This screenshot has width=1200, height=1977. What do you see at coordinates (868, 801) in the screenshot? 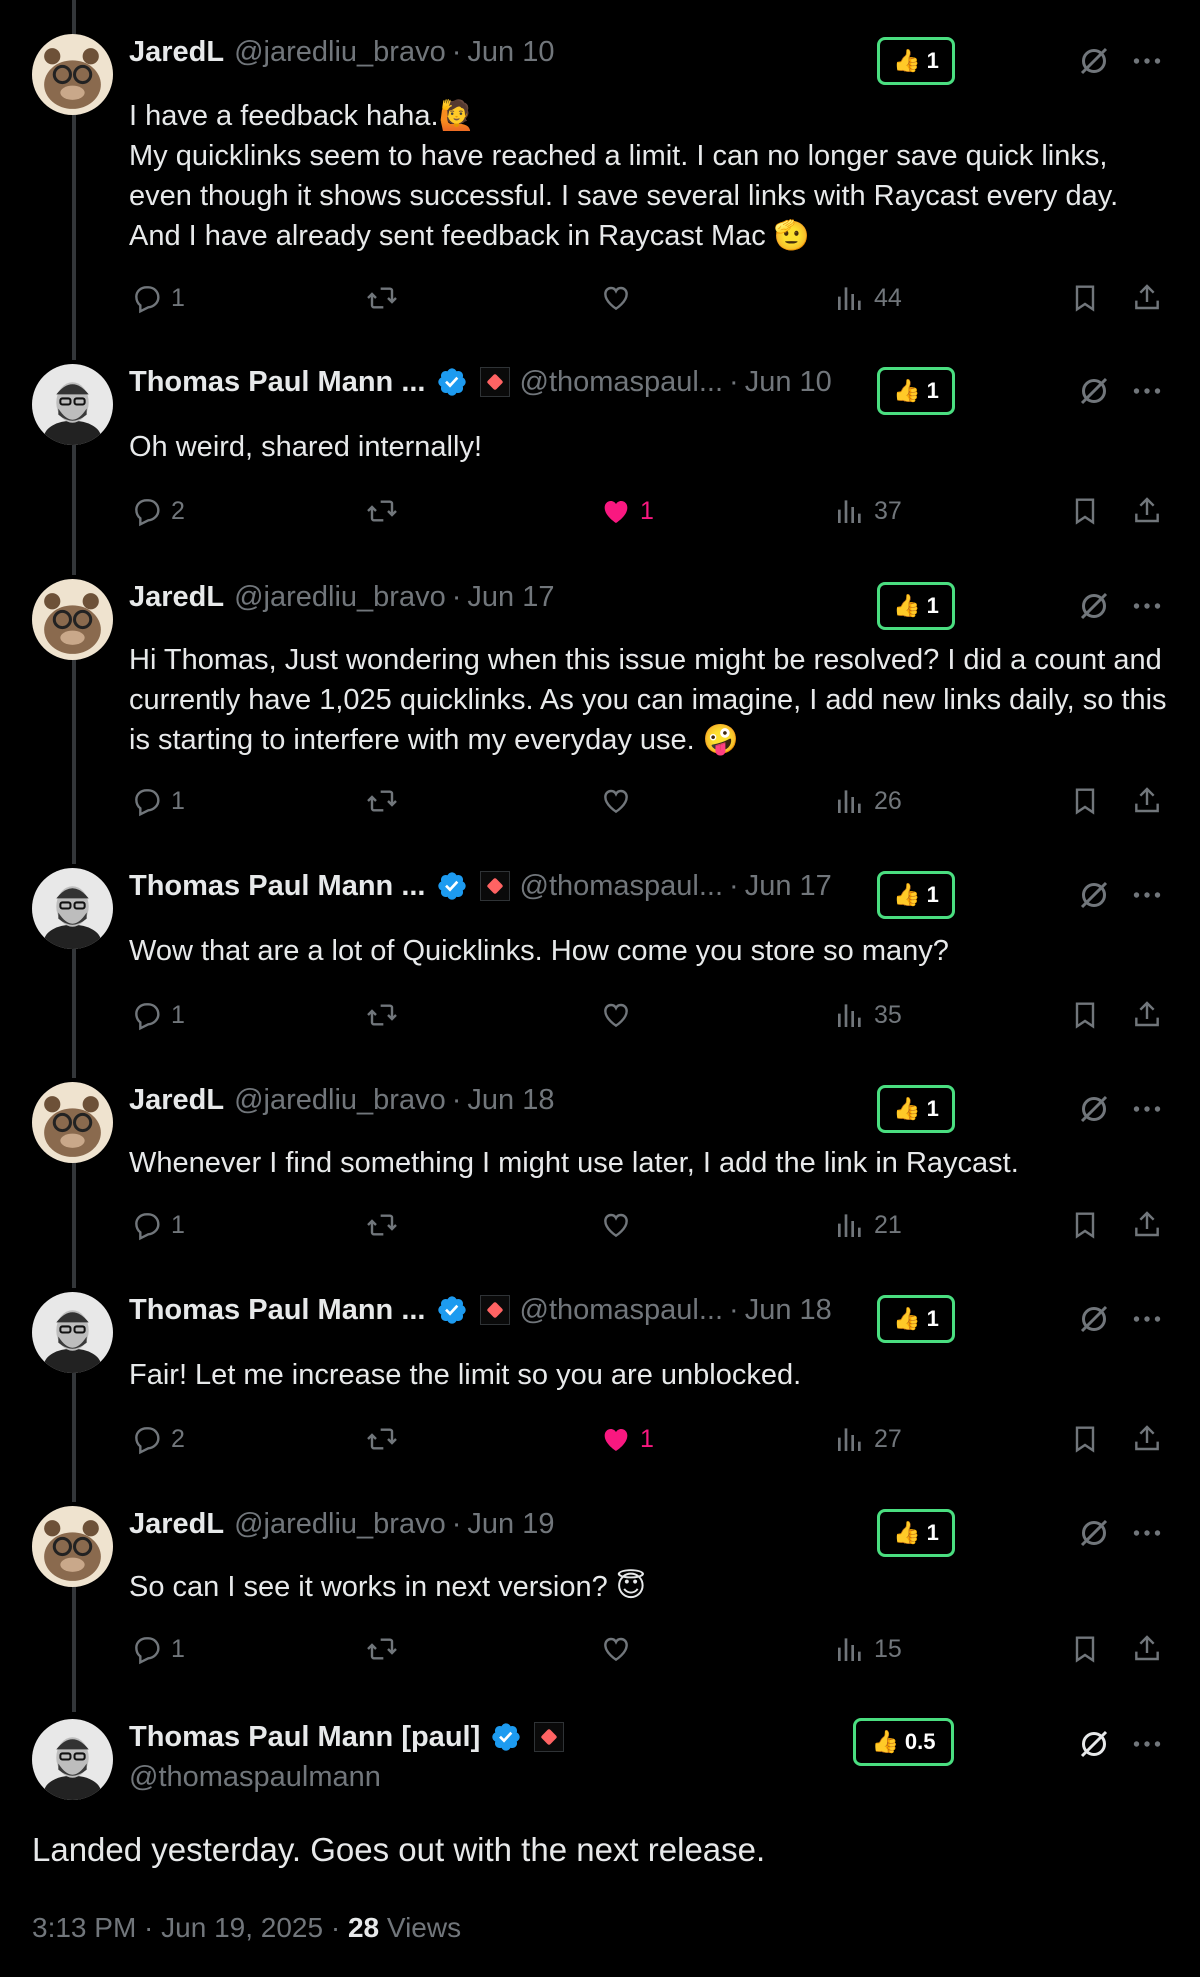
I see `views-button: 26` at bounding box center [868, 801].